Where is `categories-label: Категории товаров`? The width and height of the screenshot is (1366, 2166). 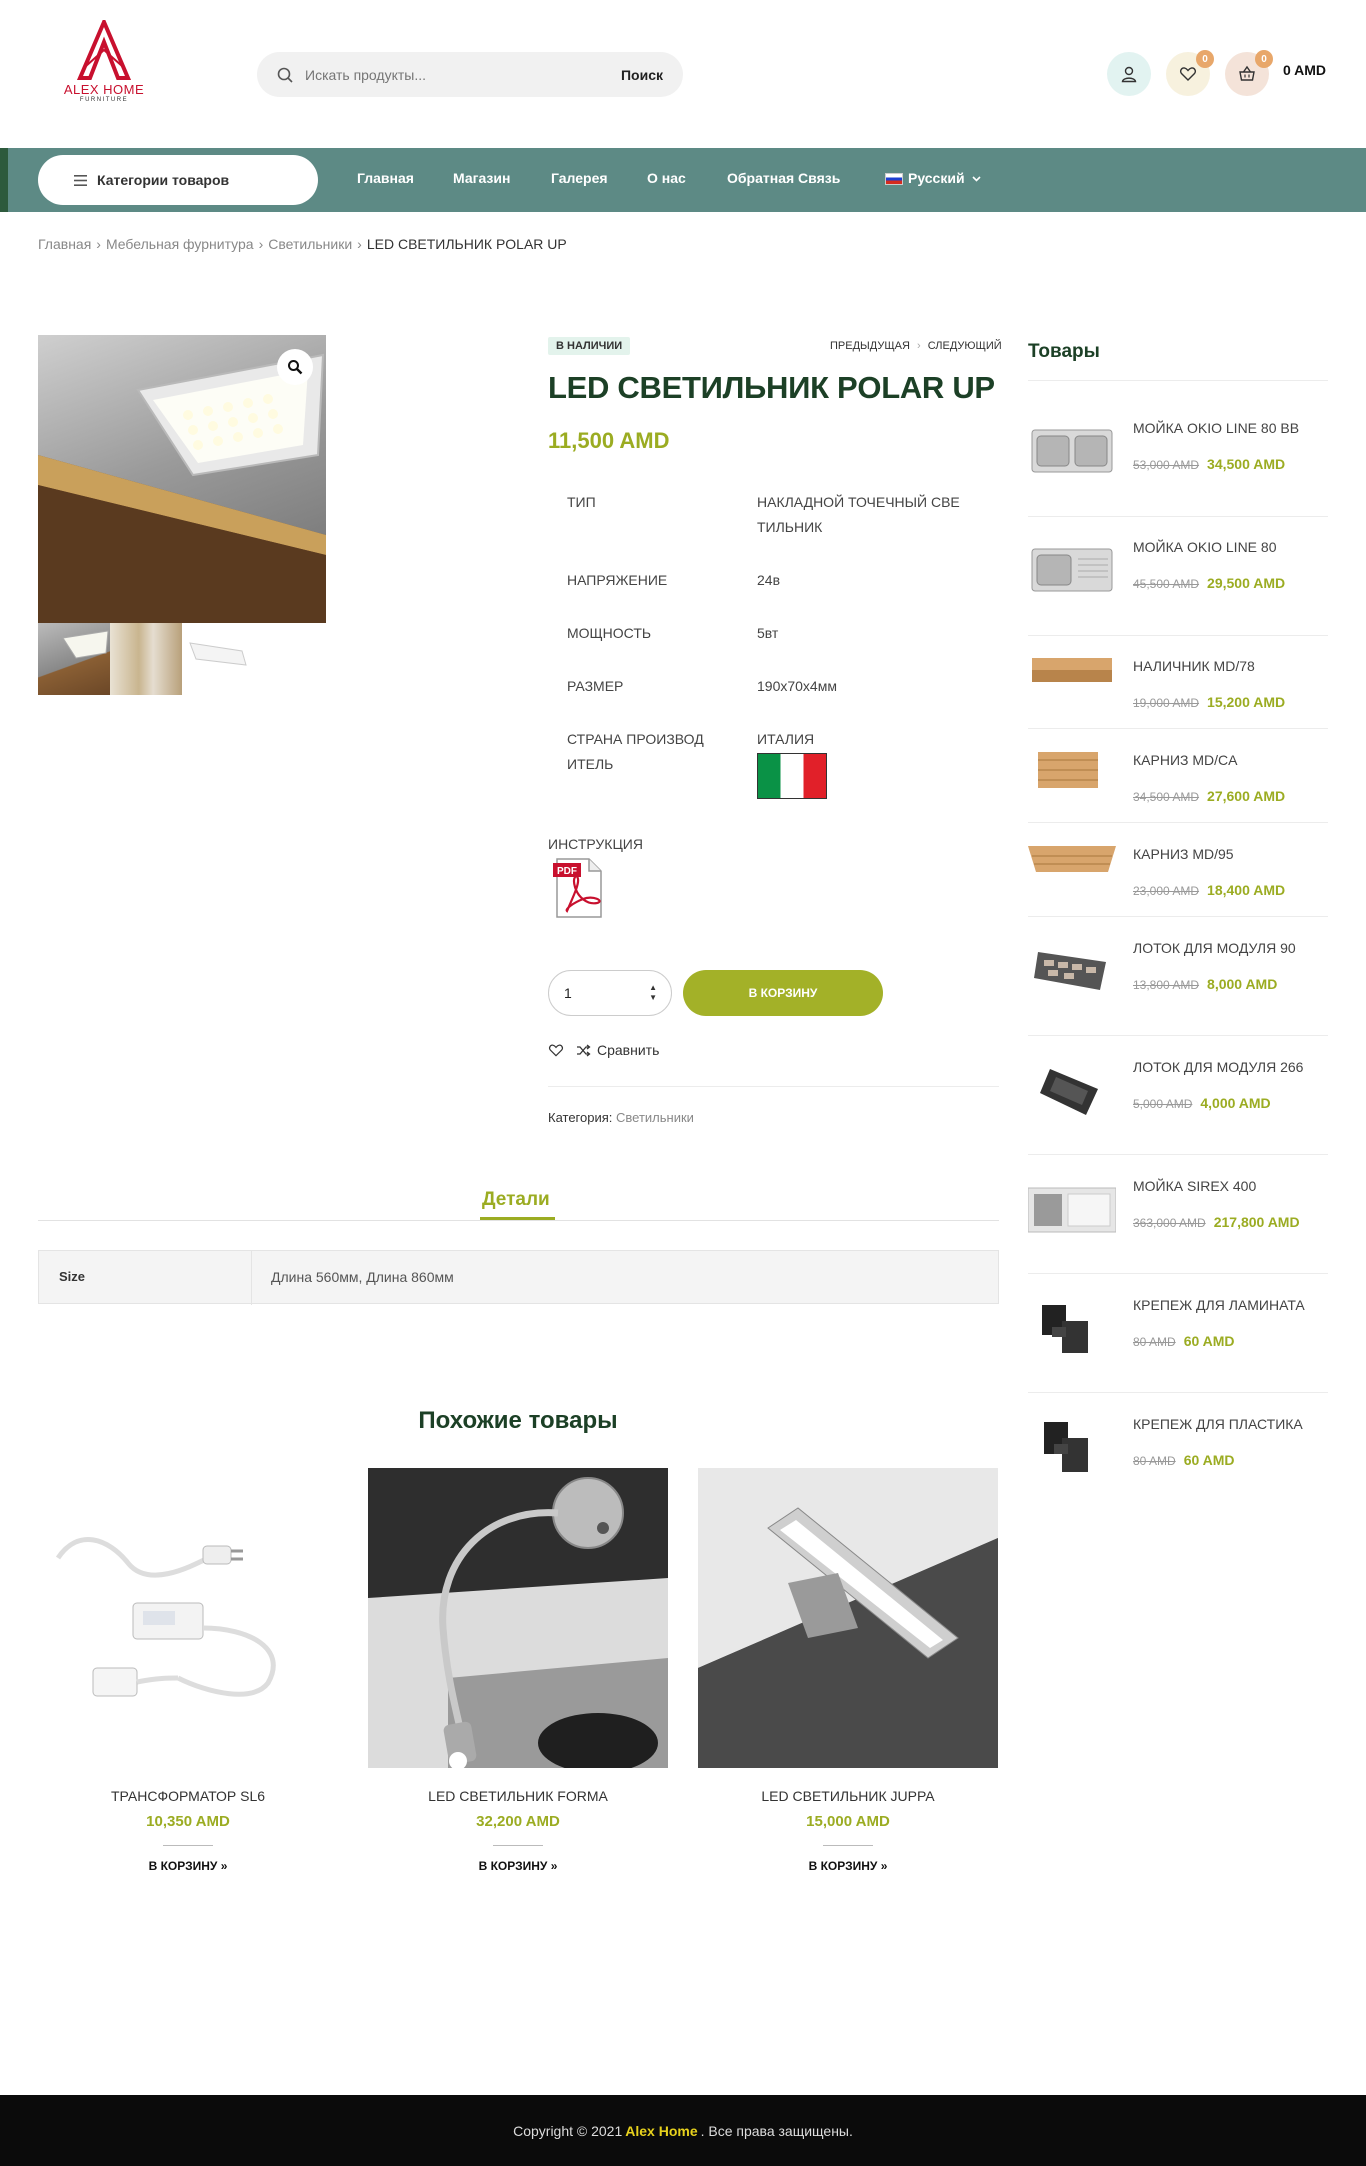
categories-label: Категории товаров is located at coordinates (163, 180).